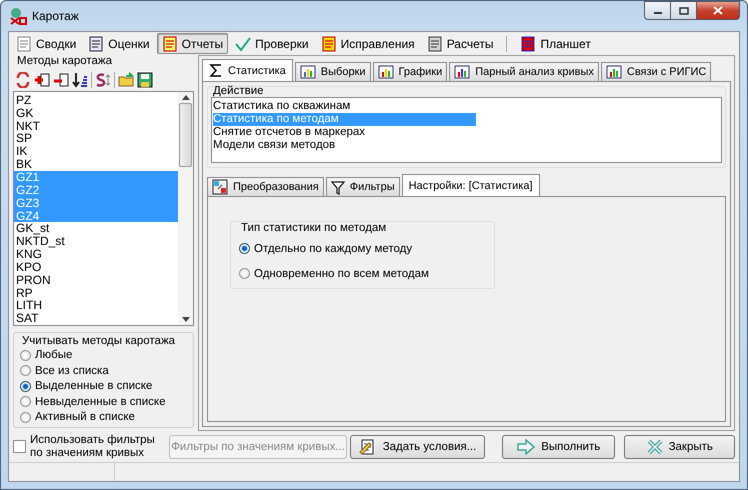  I want to click on add-row-icon, so click(42, 80).